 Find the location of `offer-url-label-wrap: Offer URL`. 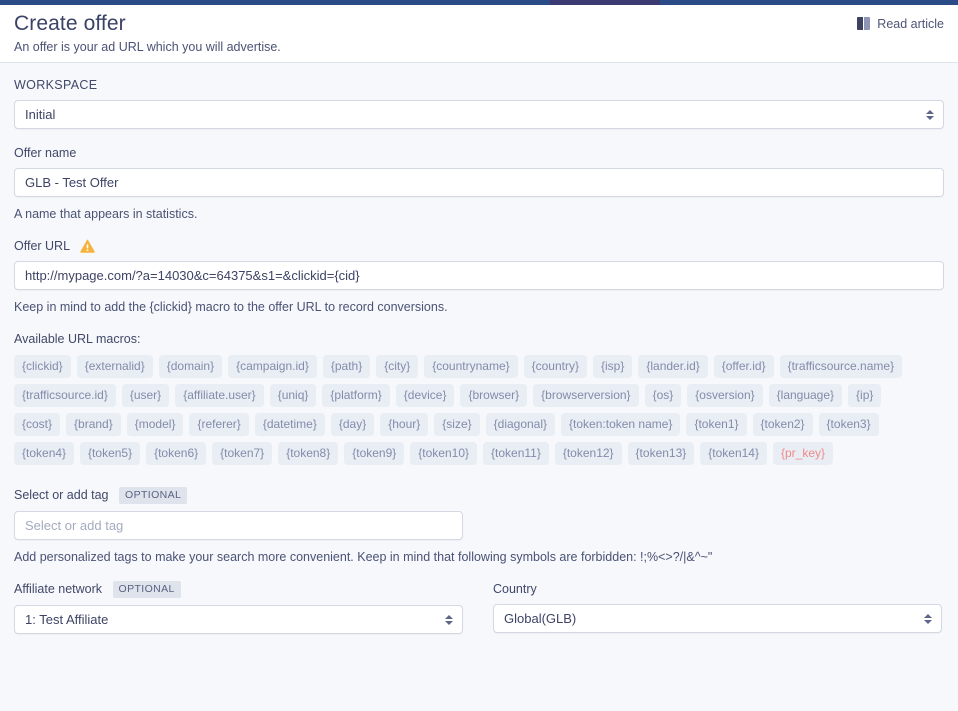

offer-url-label-wrap: Offer URL is located at coordinates (479, 246).